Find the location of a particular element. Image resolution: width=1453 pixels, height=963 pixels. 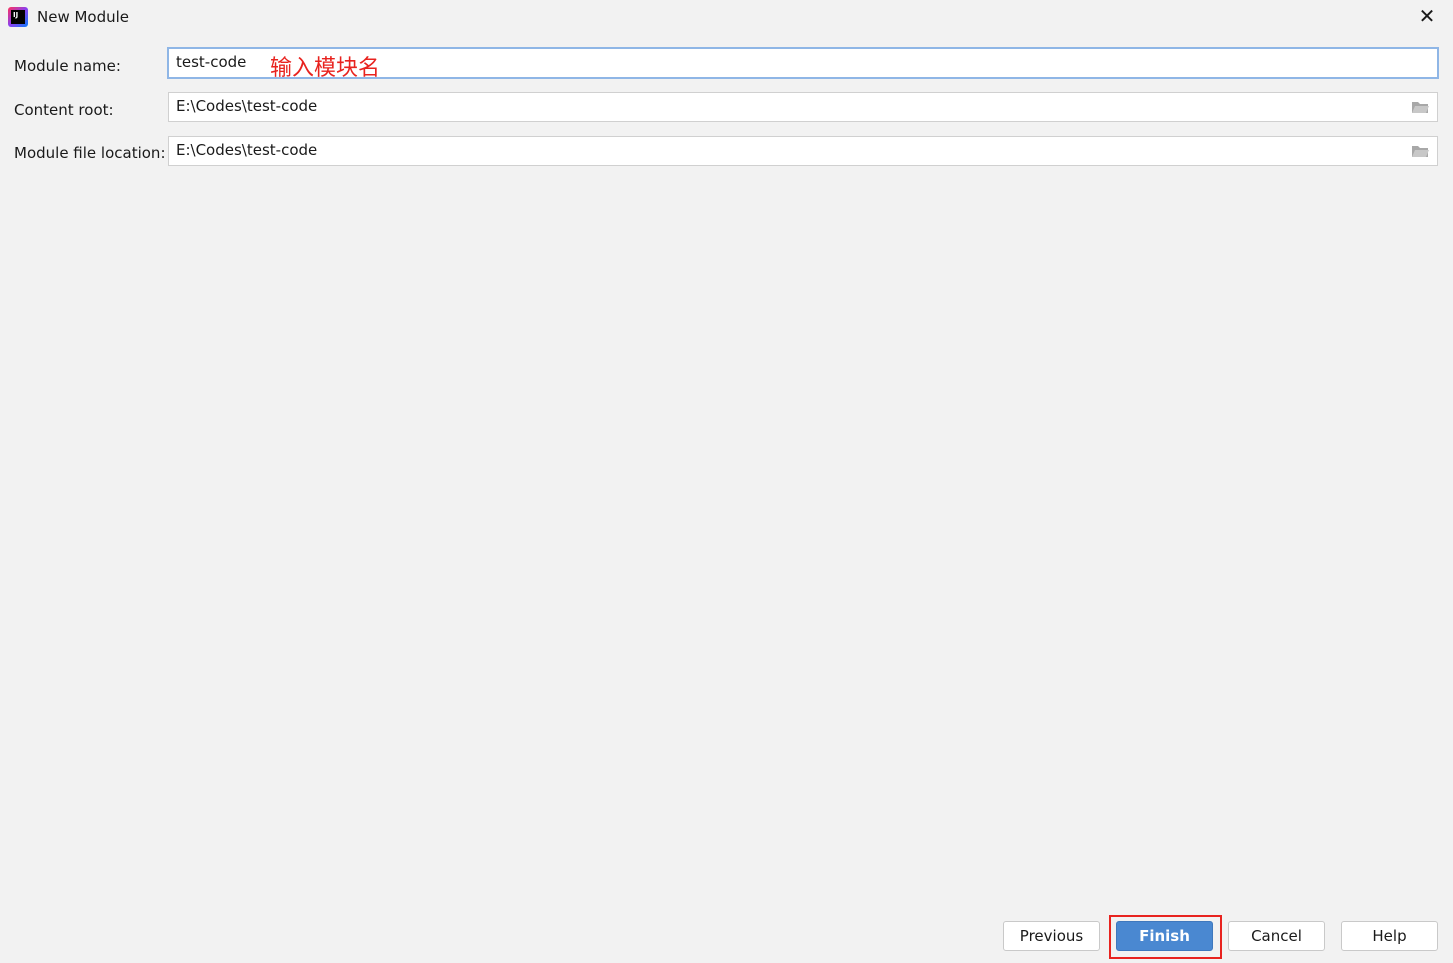

module-name-value: test-code is located at coordinates (211, 62).